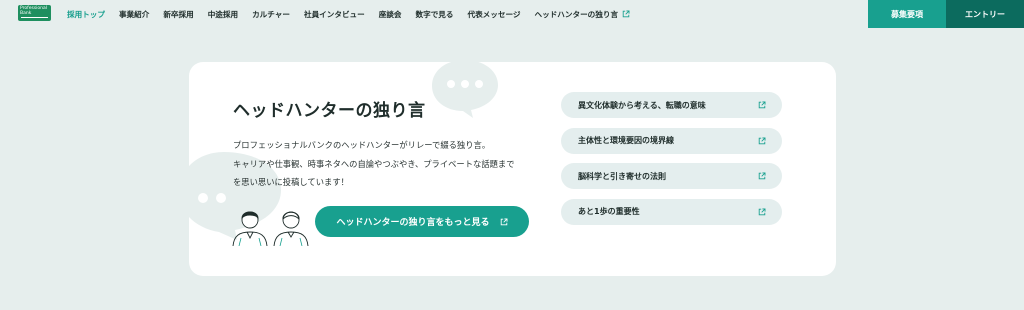  I want to click on nav-item-numbers: 数字で見る, so click(435, 14).